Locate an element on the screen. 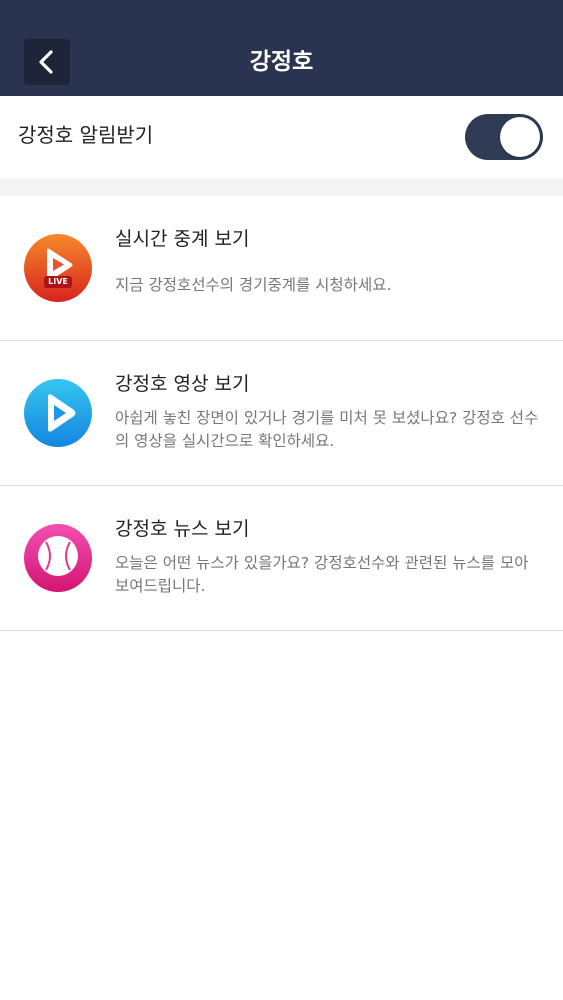 This screenshot has height=1000, width=563. section-divider is located at coordinates (281, 187).